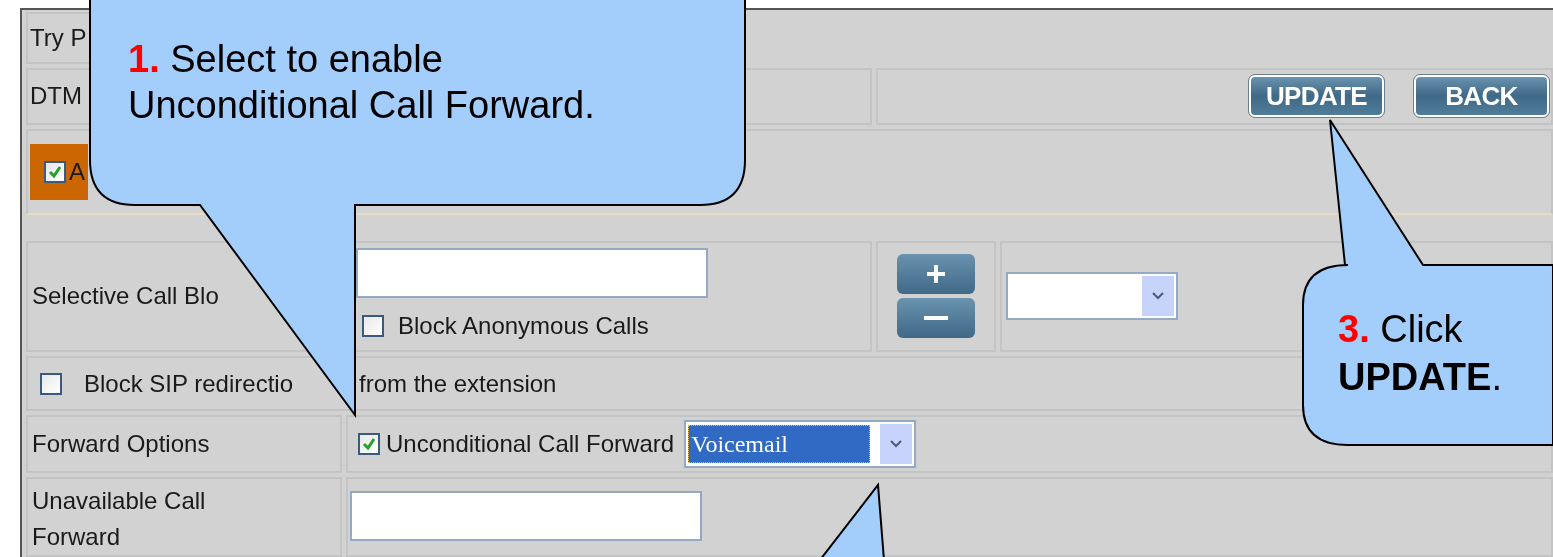 This screenshot has width=1553, height=557. I want to click on checkbox-label: Block Anonymous Calls, so click(523, 326).